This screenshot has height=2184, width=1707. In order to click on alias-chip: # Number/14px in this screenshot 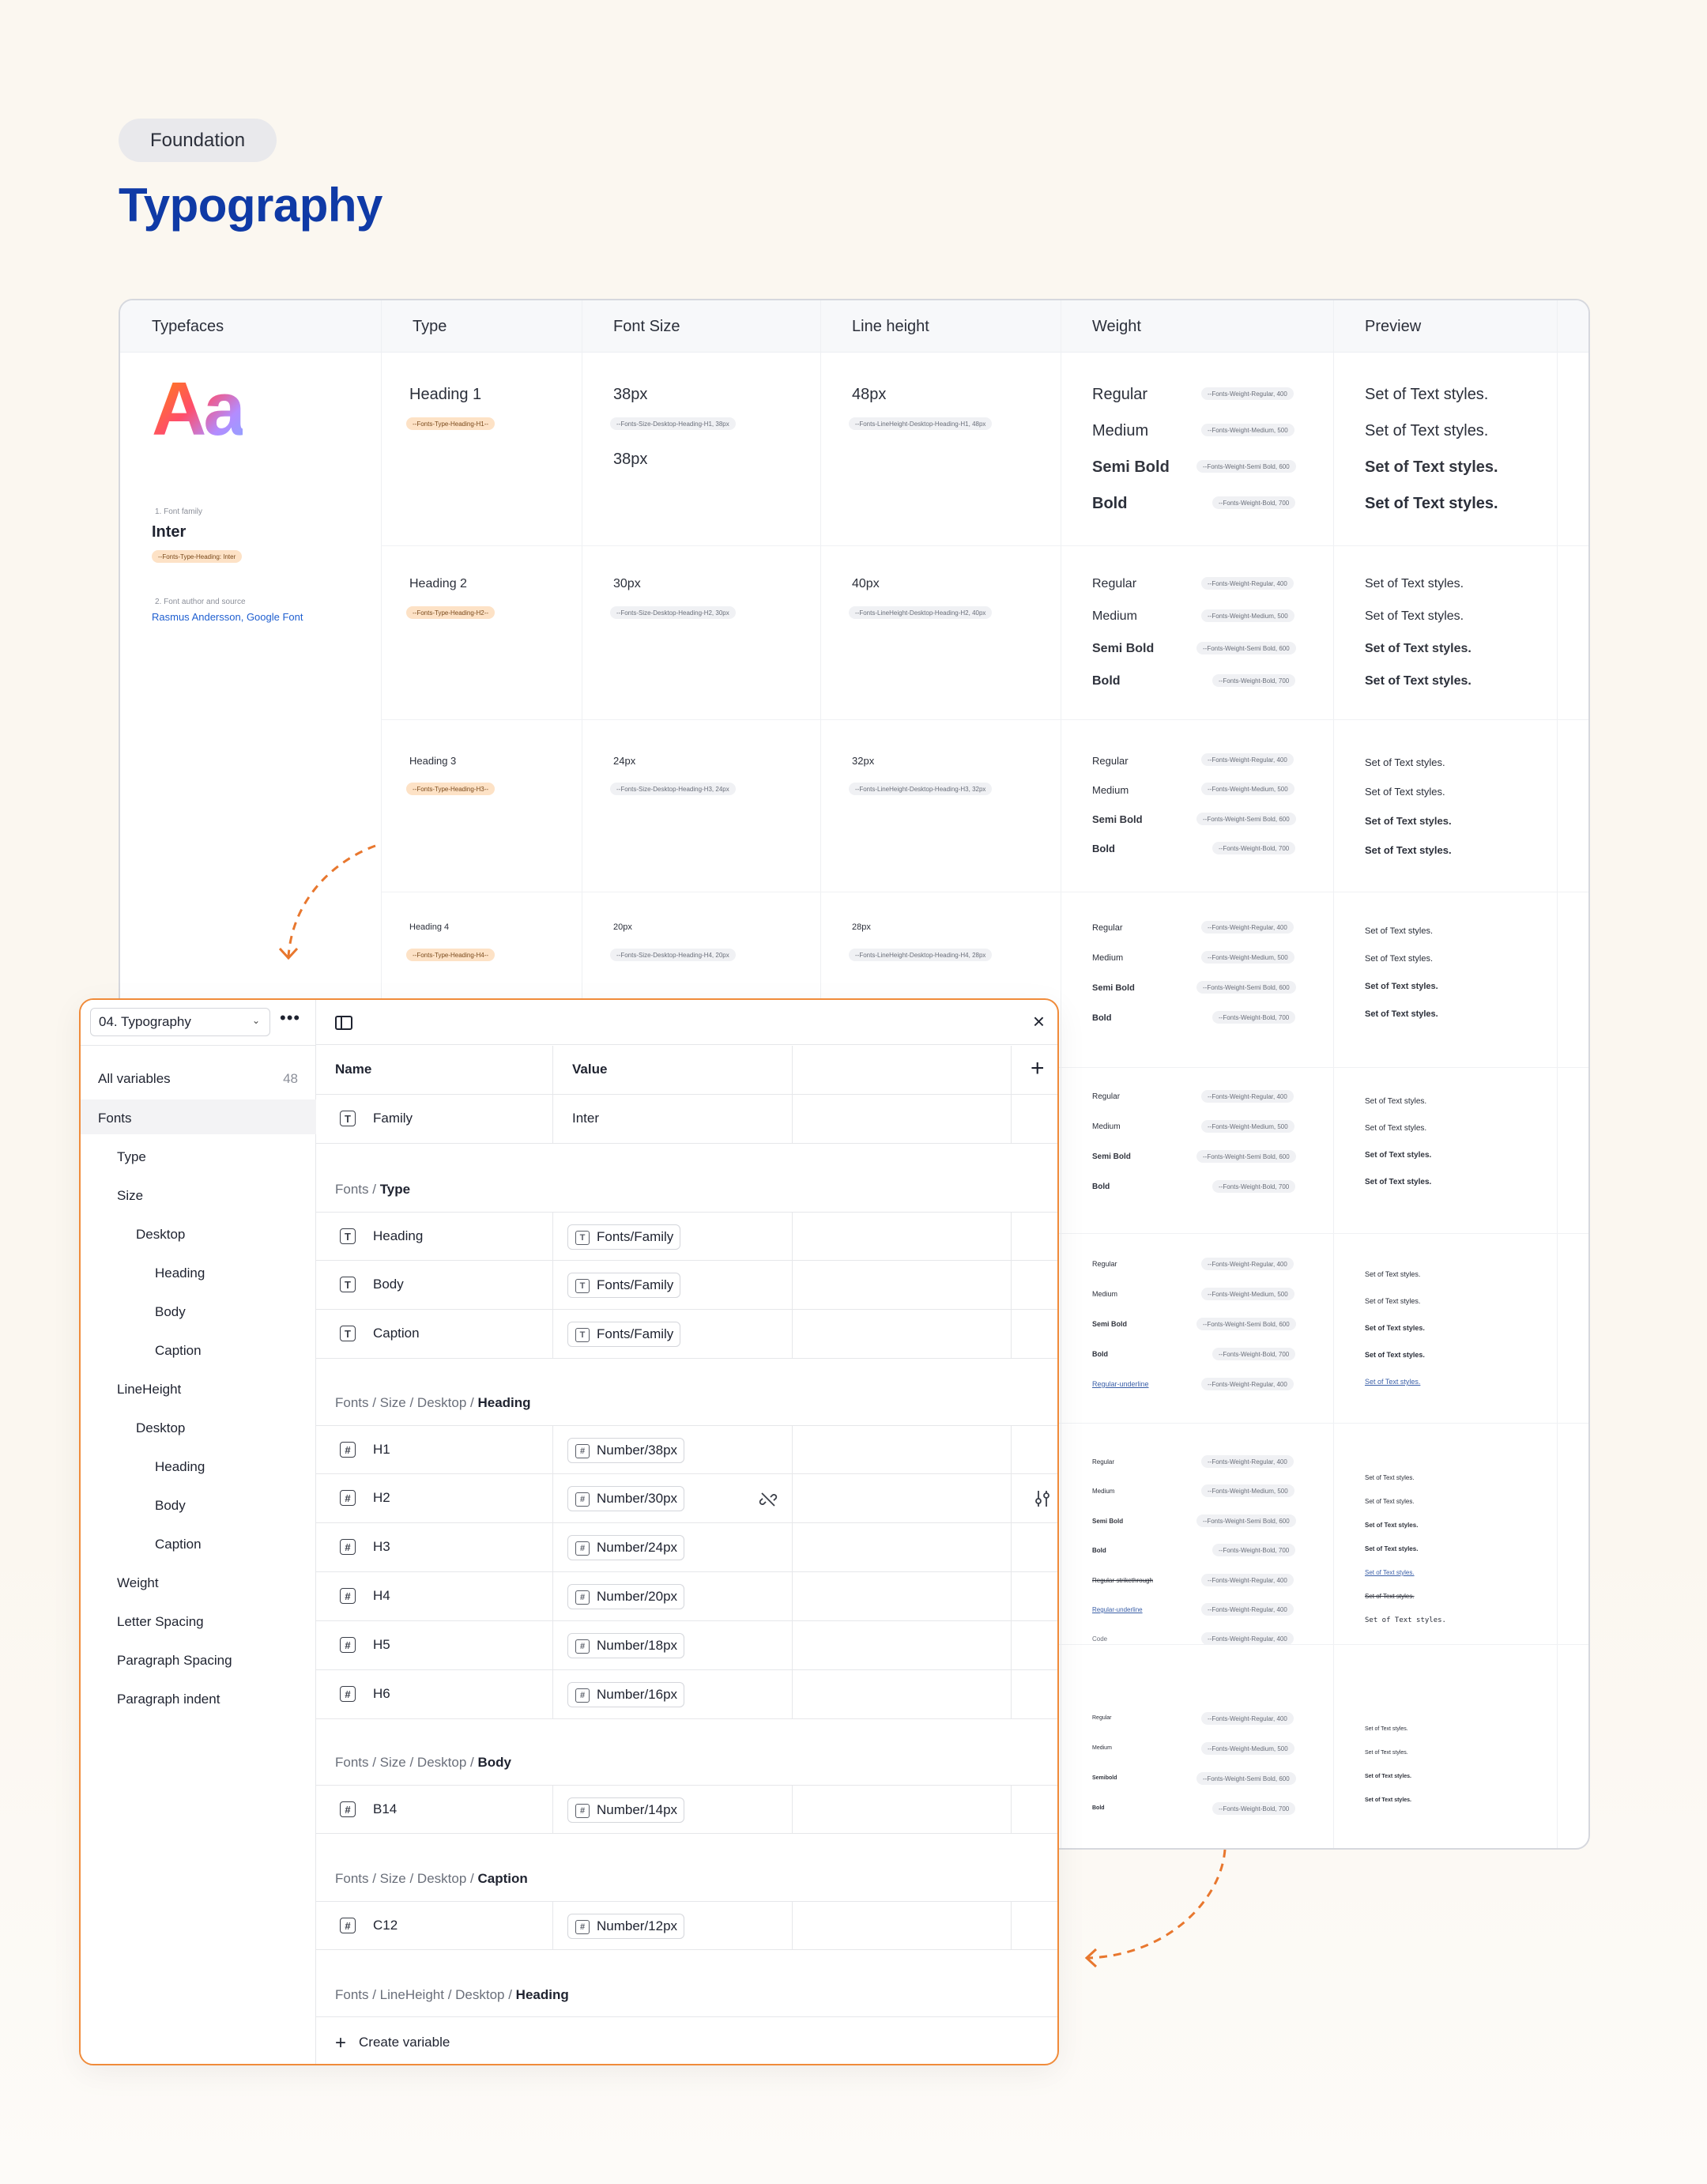, I will do `click(626, 1810)`.